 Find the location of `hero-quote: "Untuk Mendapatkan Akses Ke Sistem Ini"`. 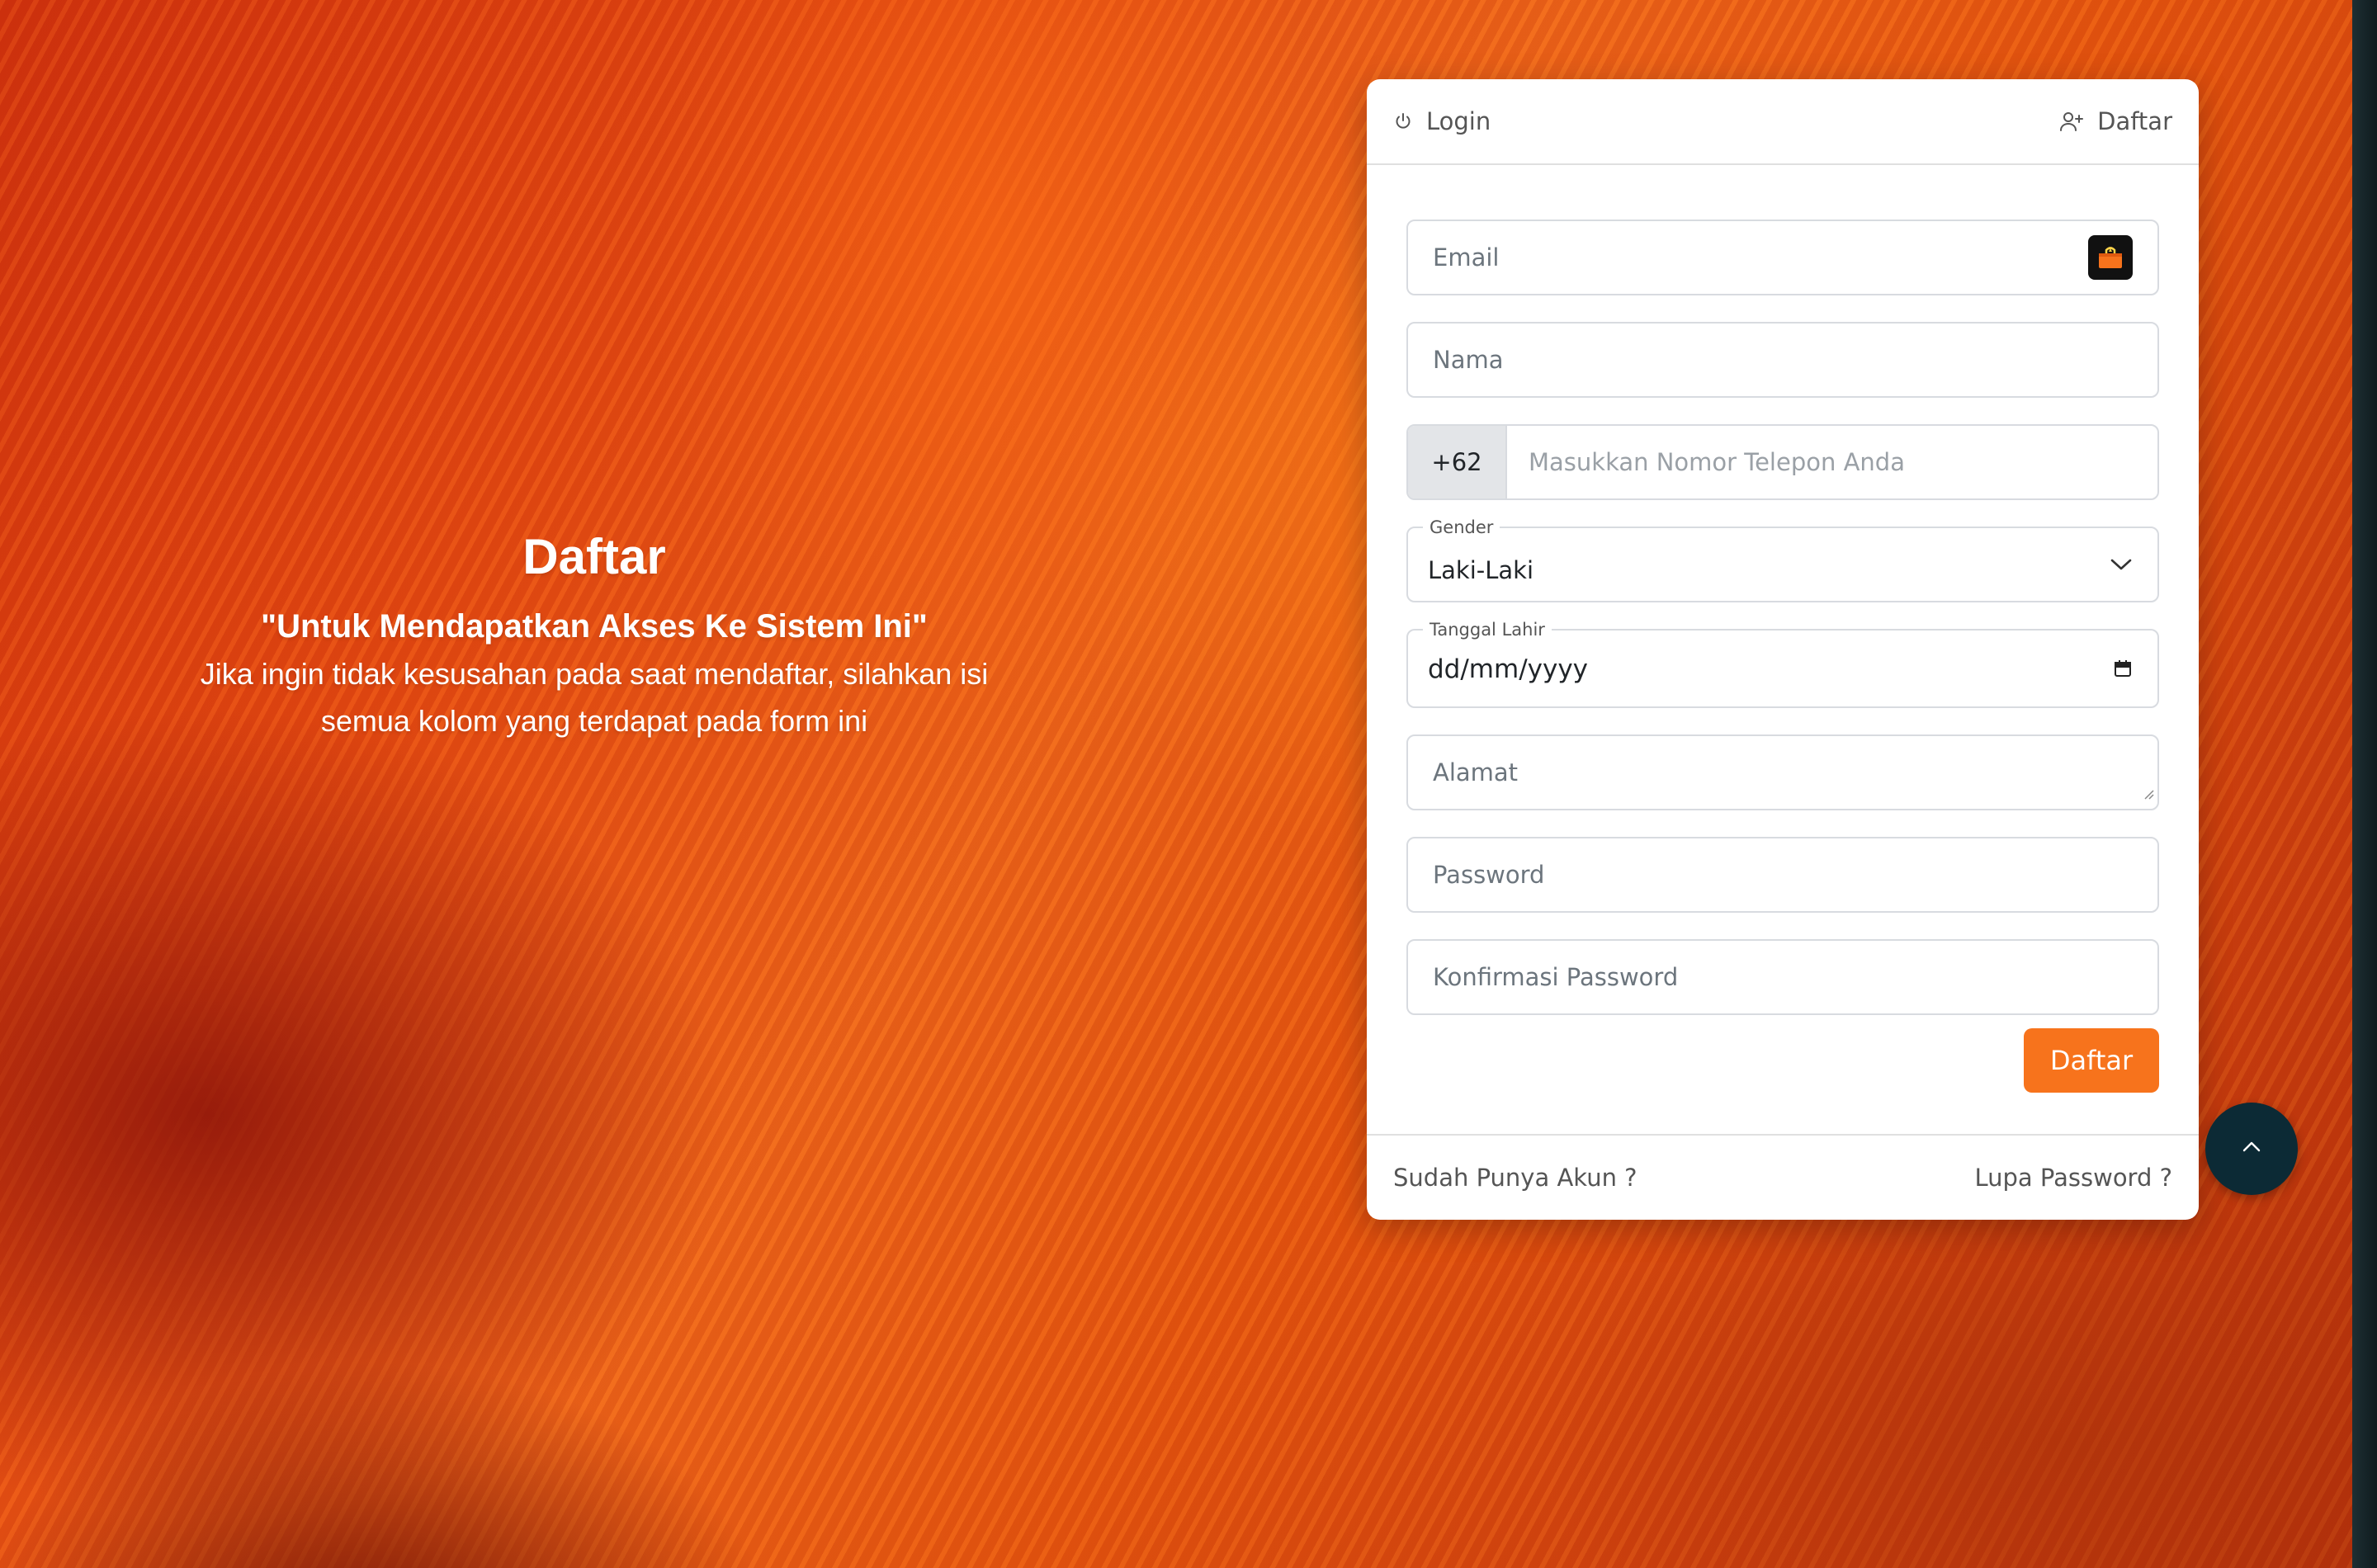

hero-quote: "Untuk Mendapatkan Akses Ke Sistem Ini" is located at coordinates (594, 626).